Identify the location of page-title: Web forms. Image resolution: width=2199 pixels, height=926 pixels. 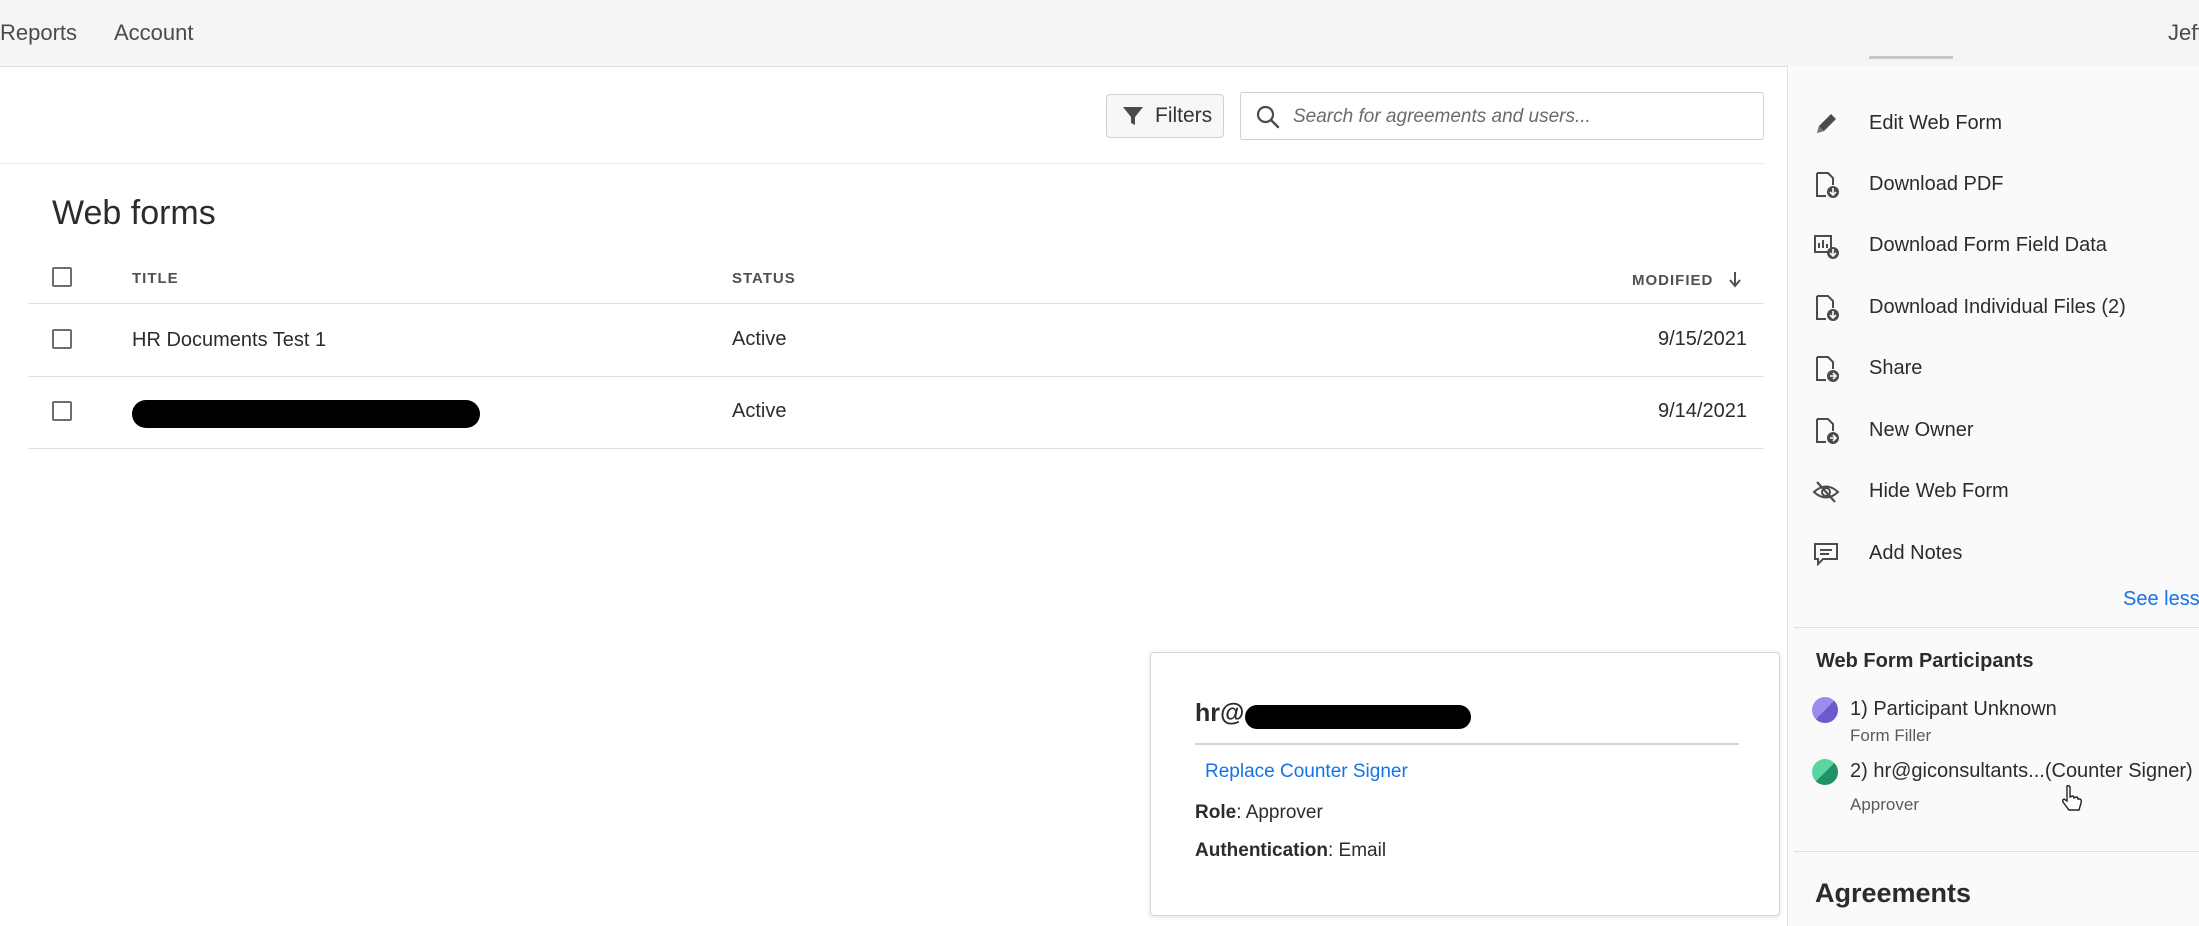
(134, 213).